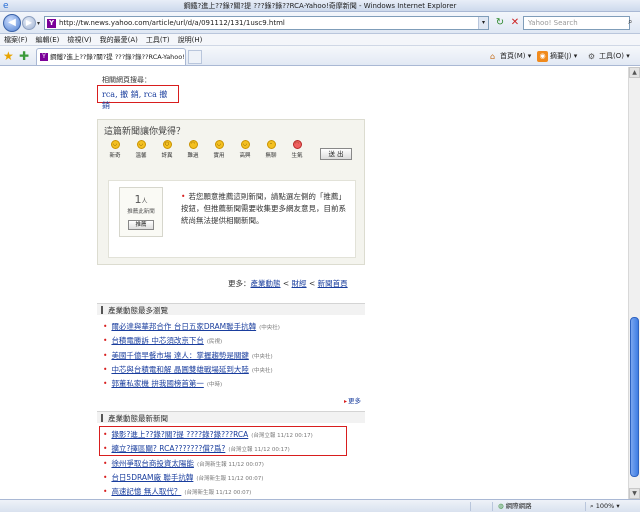 This screenshot has width=640, height=512. I want to click on more-popular-link: ▸更多, so click(352, 400).